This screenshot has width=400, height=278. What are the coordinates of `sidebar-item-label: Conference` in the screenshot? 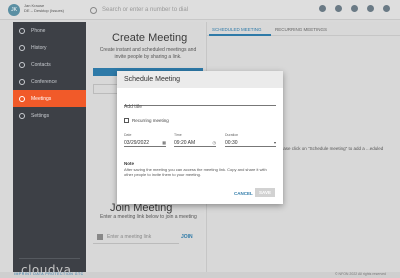 It's located at (44, 81).